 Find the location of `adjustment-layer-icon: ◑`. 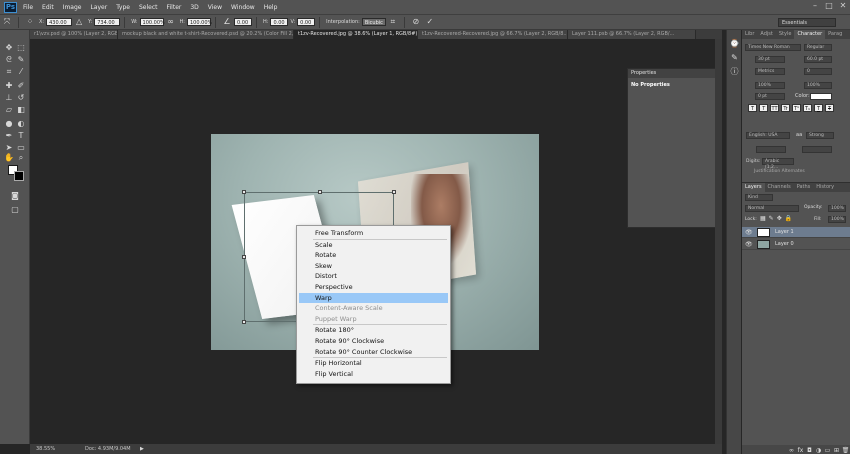

adjustment-layer-icon: ◑ is located at coordinates (818, 450).